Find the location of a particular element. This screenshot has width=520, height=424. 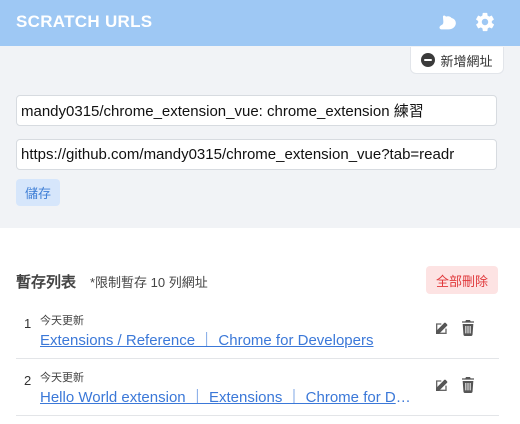

cat-icon is located at coordinates (448, 22).